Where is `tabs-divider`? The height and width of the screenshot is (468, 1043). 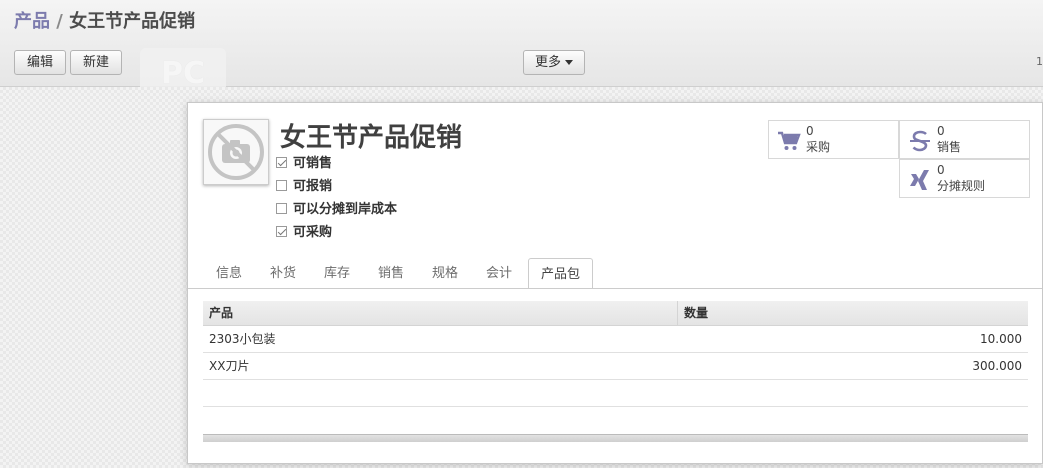 tabs-divider is located at coordinates (615, 288).